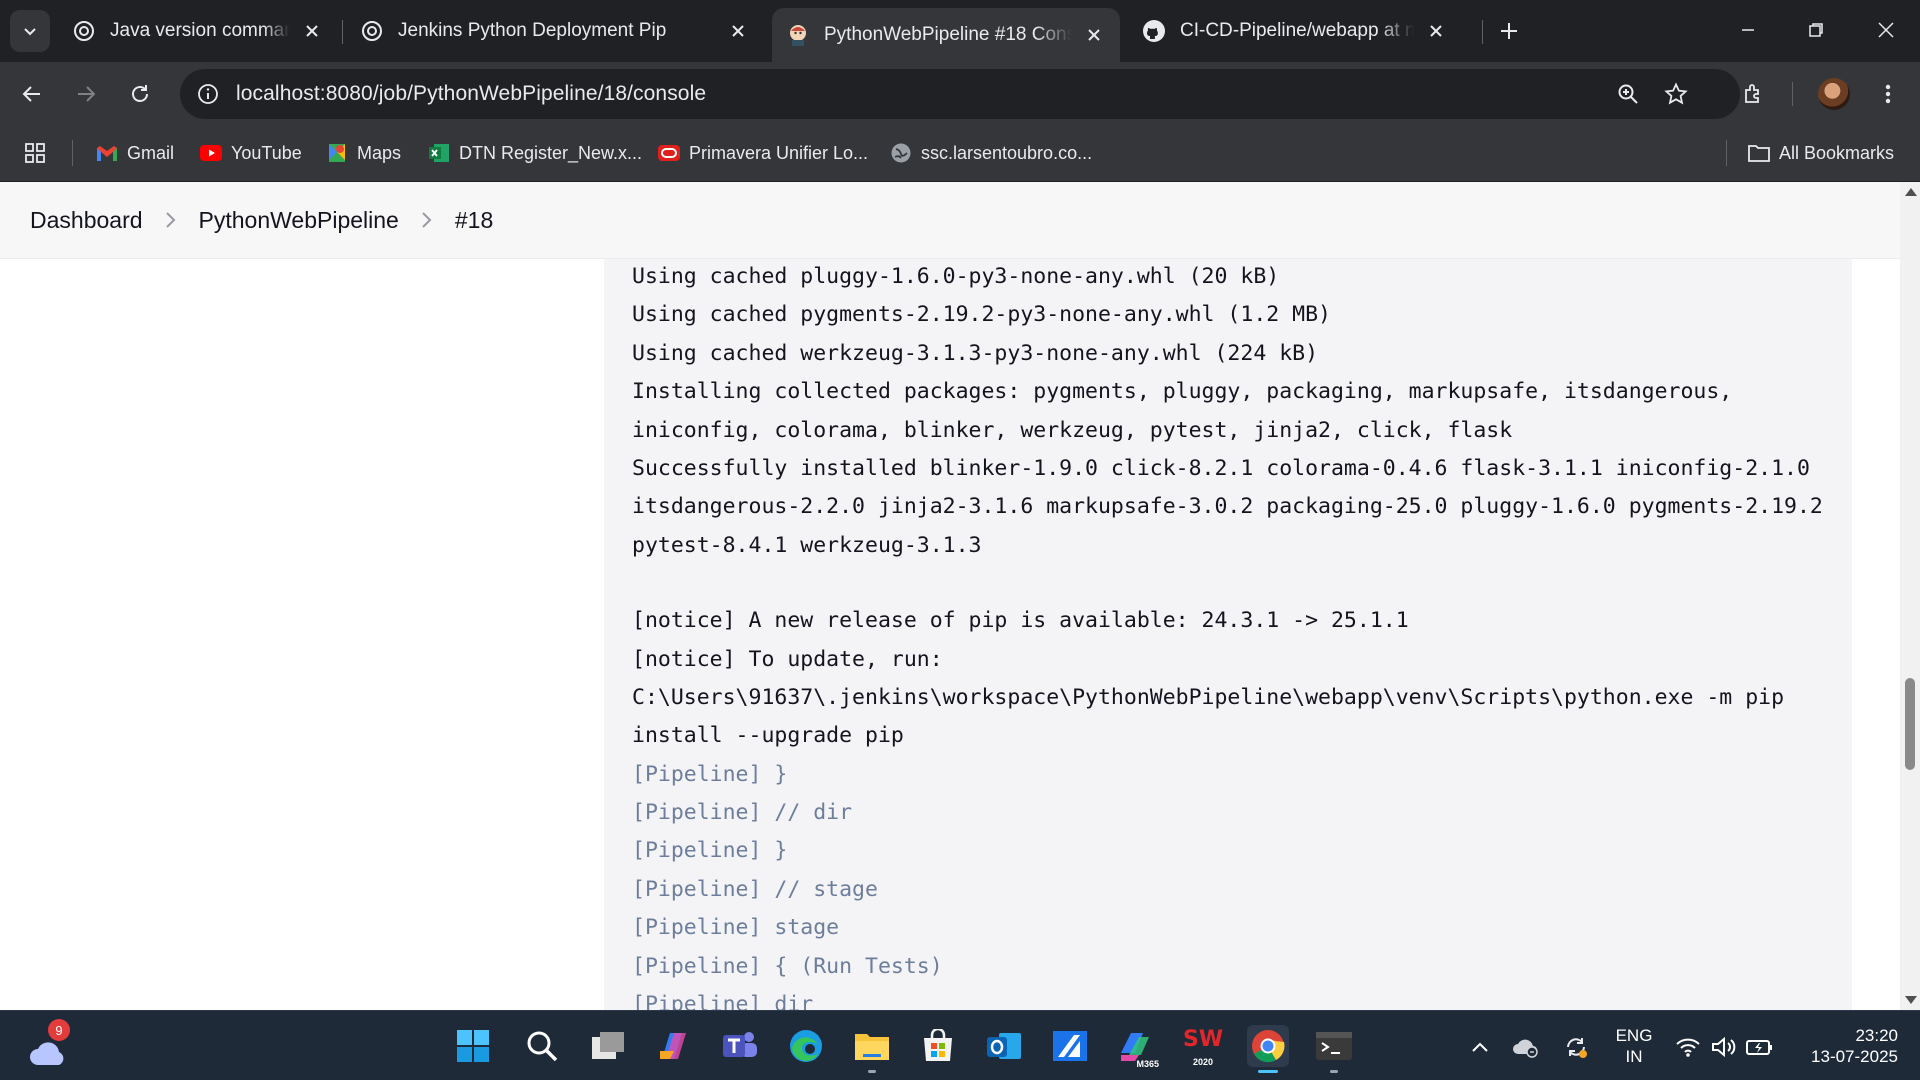  I want to click on restore-icon, so click(1816, 30).